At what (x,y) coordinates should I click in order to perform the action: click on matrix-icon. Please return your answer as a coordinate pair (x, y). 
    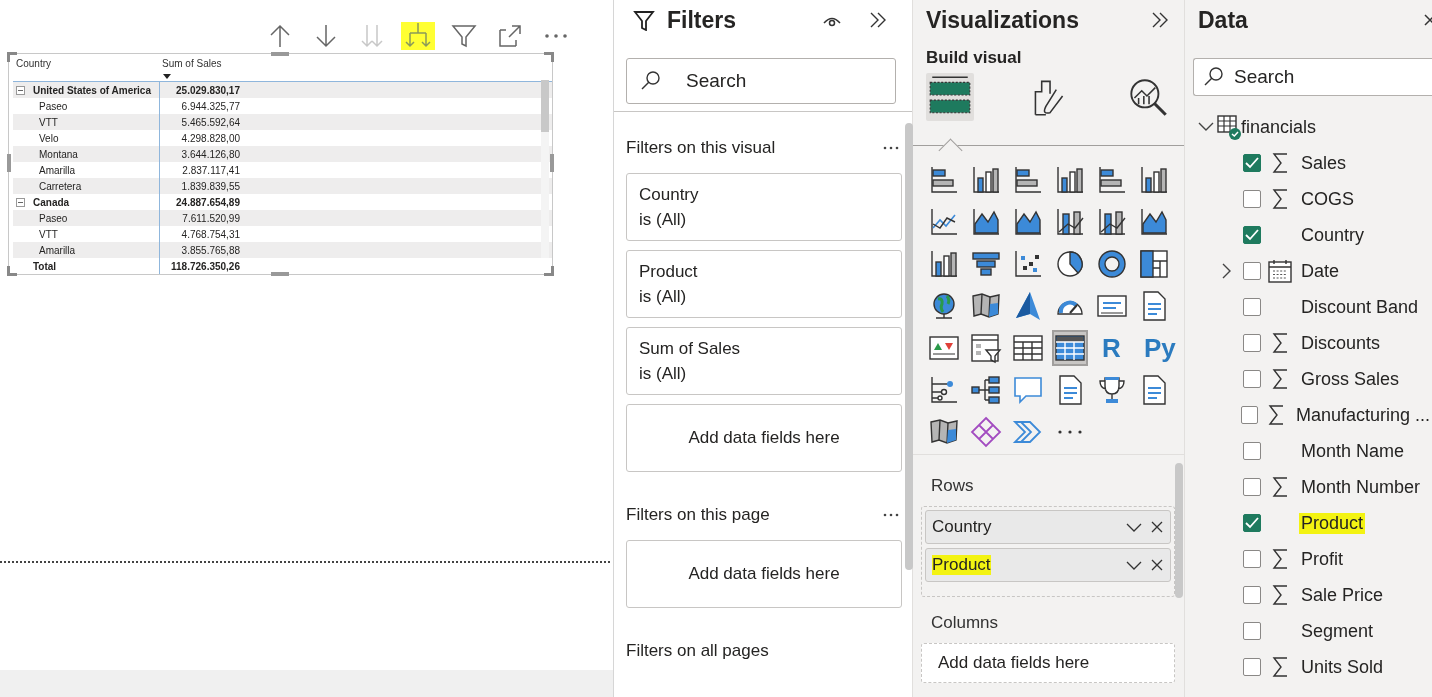
    Looking at the image, I should click on (1070, 348).